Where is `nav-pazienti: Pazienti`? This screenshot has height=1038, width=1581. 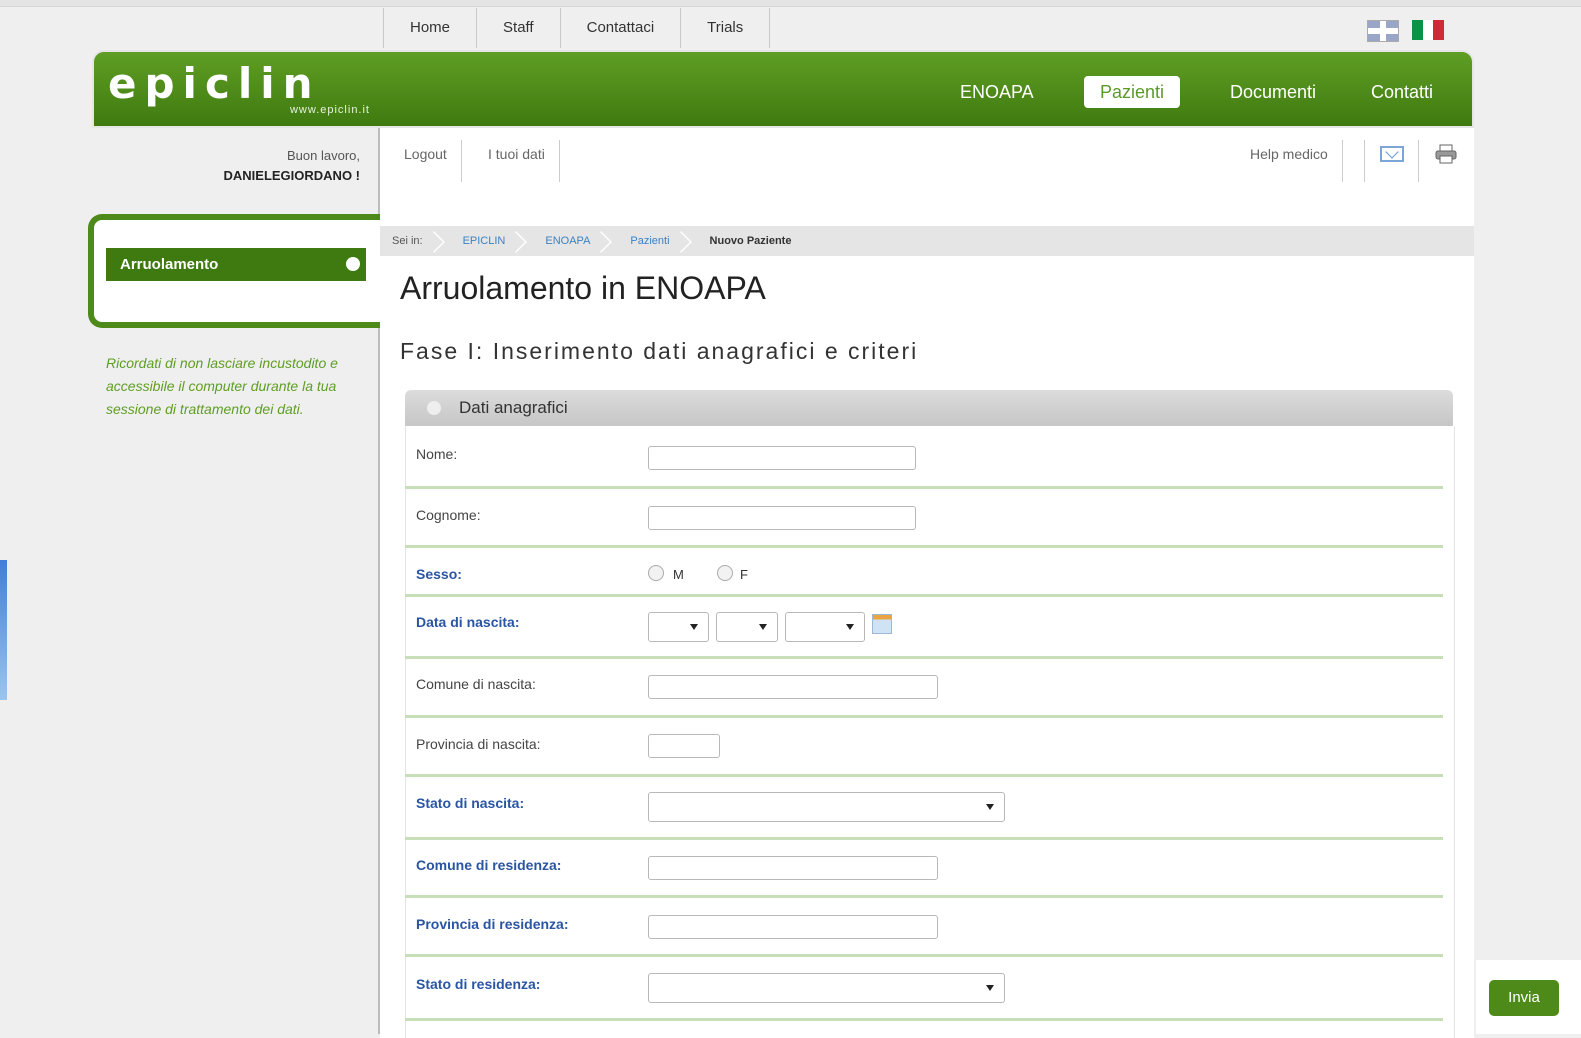 nav-pazienti: Pazienti is located at coordinates (1132, 92).